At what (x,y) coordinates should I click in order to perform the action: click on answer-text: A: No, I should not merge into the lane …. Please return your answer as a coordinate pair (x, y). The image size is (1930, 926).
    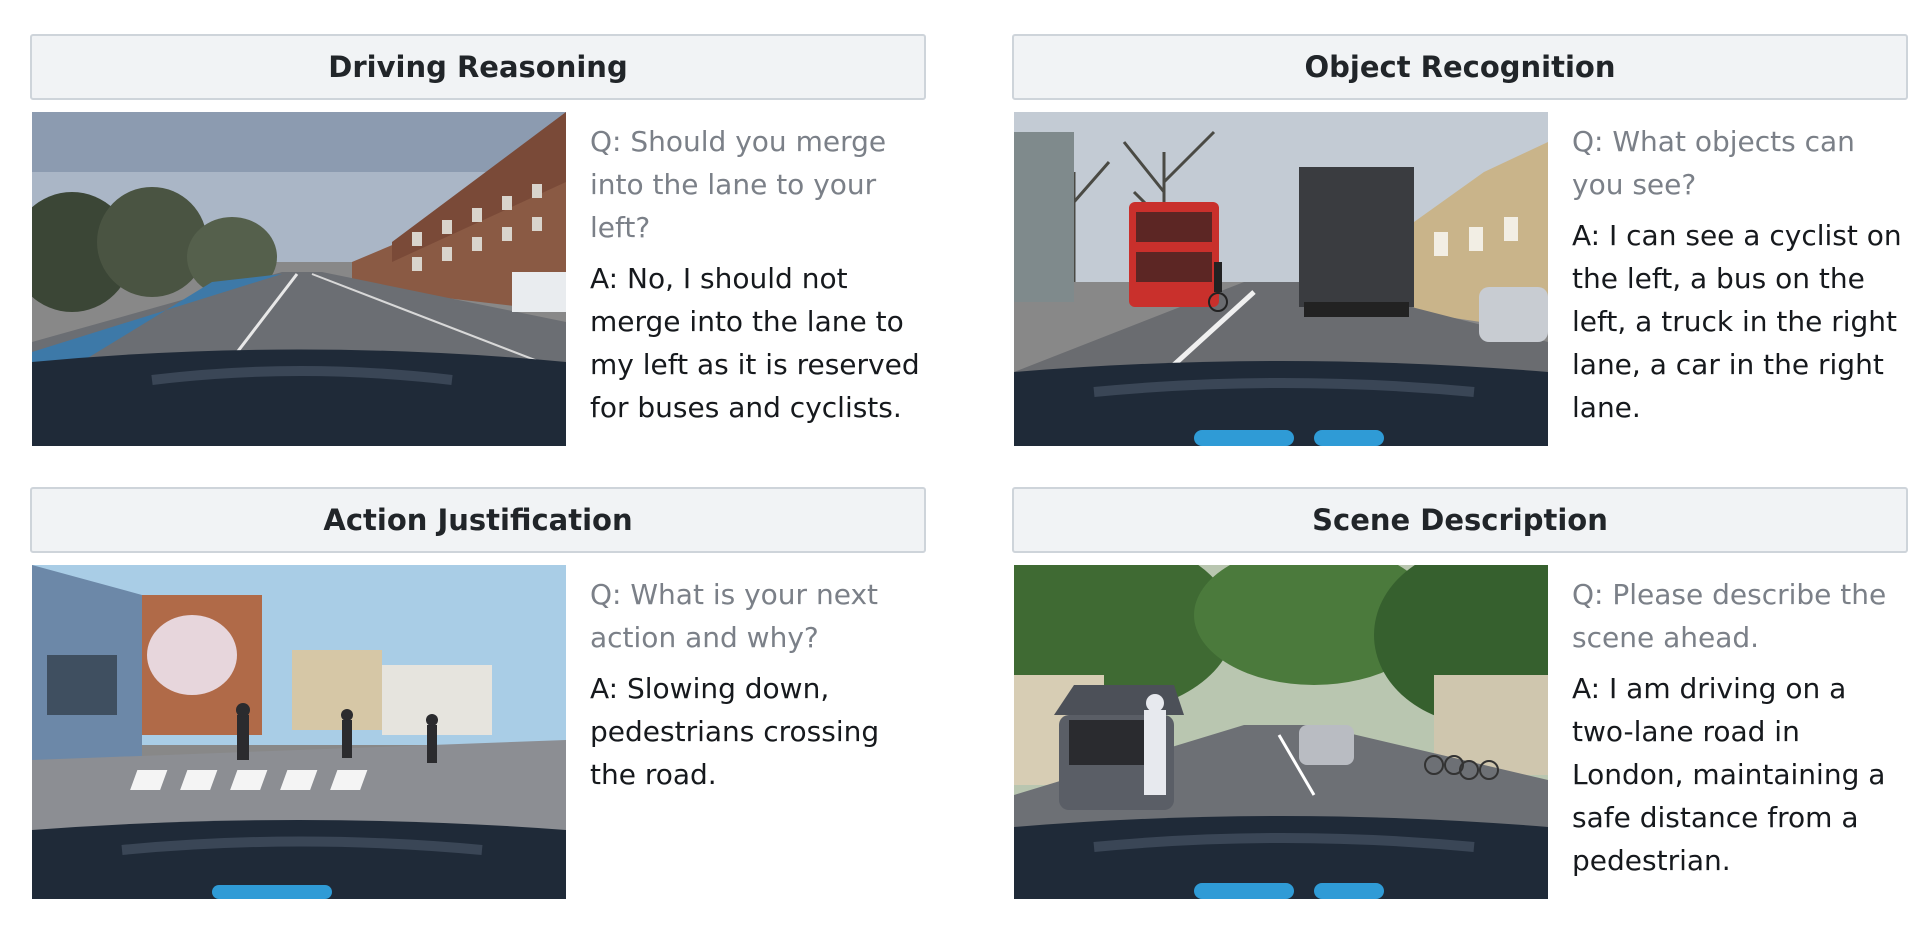
    Looking at the image, I should click on (755, 343).